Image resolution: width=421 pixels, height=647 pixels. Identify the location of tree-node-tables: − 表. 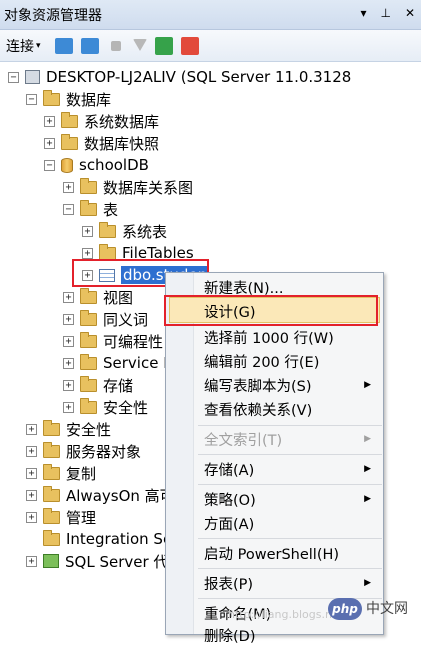
(90, 209).